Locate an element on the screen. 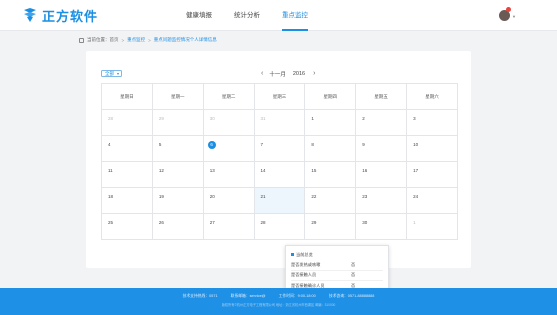  breadcrumb-prefix: 当前位置： is located at coordinates (98, 39).